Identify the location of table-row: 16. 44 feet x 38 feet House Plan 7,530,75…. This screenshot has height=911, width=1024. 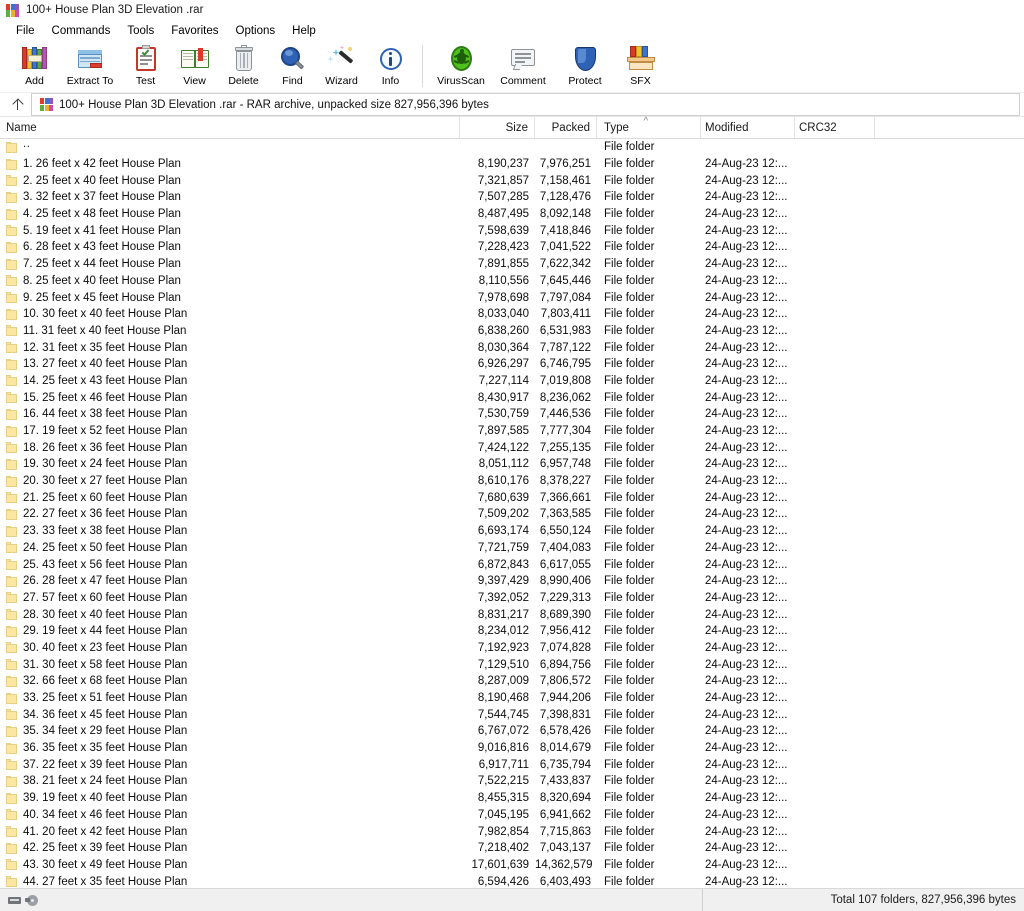
(512, 414).